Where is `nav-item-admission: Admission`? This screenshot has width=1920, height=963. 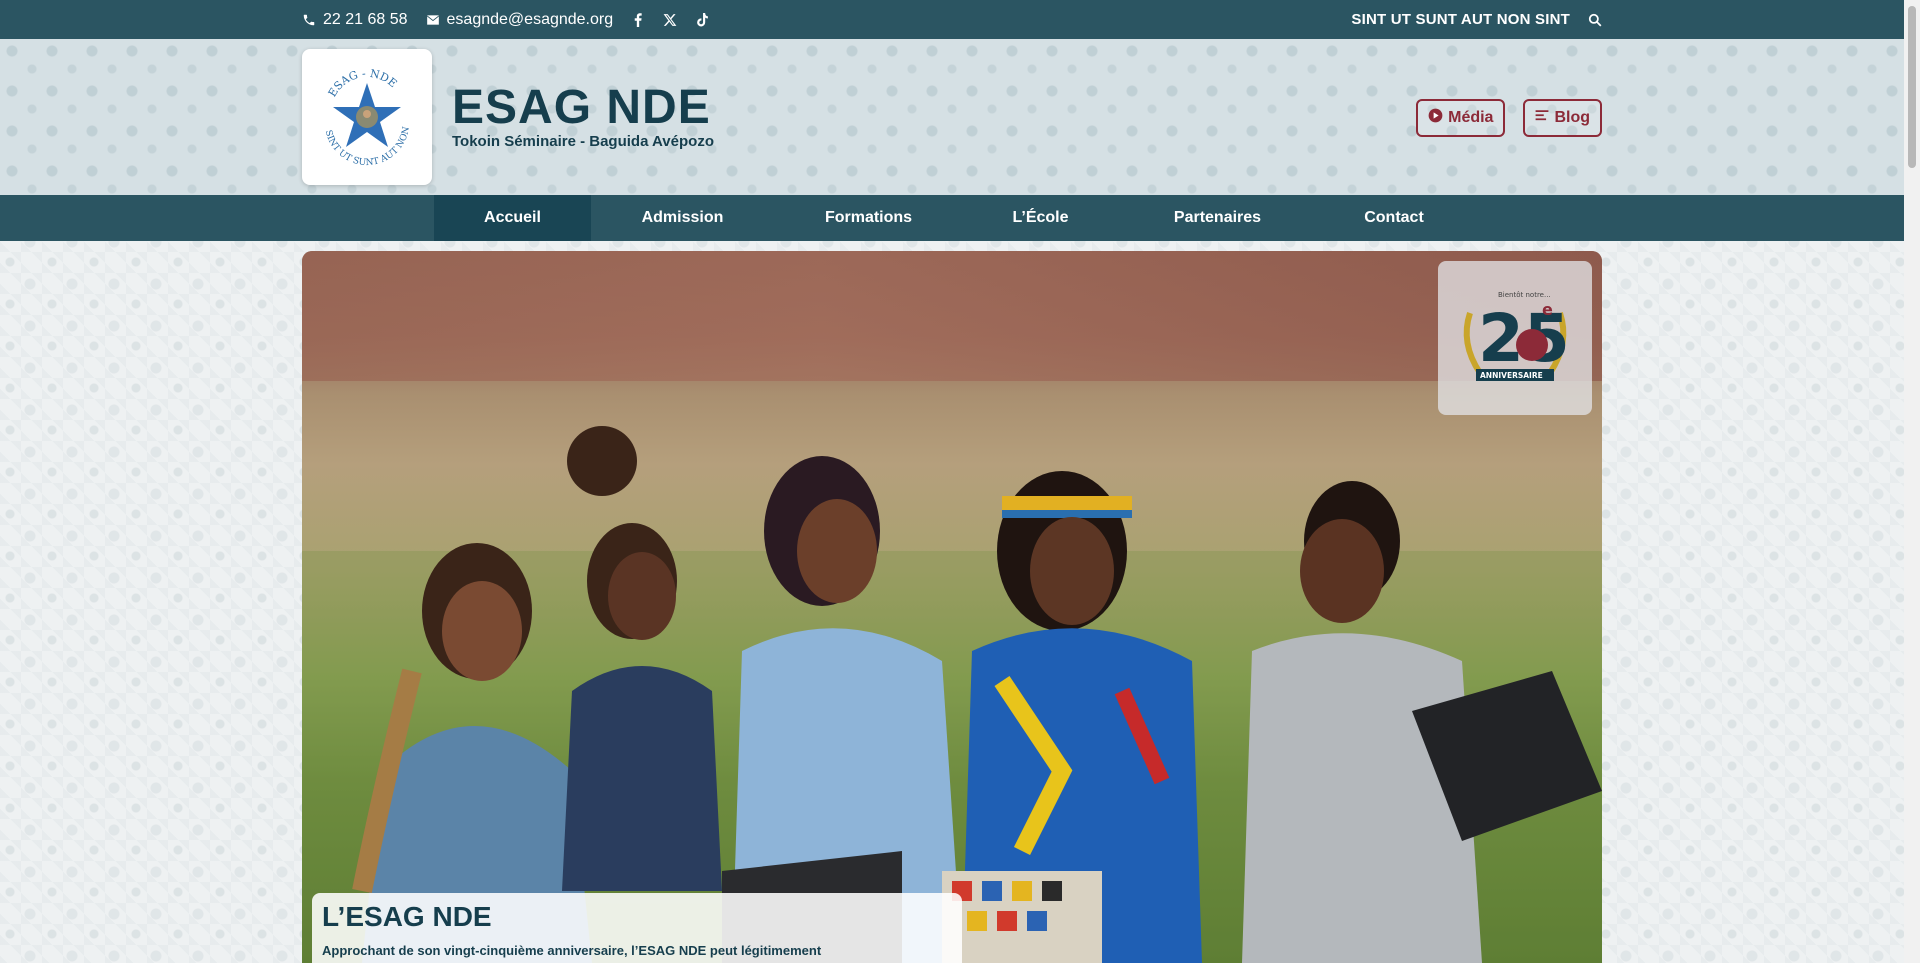
nav-item-admission: Admission is located at coordinates (682, 218).